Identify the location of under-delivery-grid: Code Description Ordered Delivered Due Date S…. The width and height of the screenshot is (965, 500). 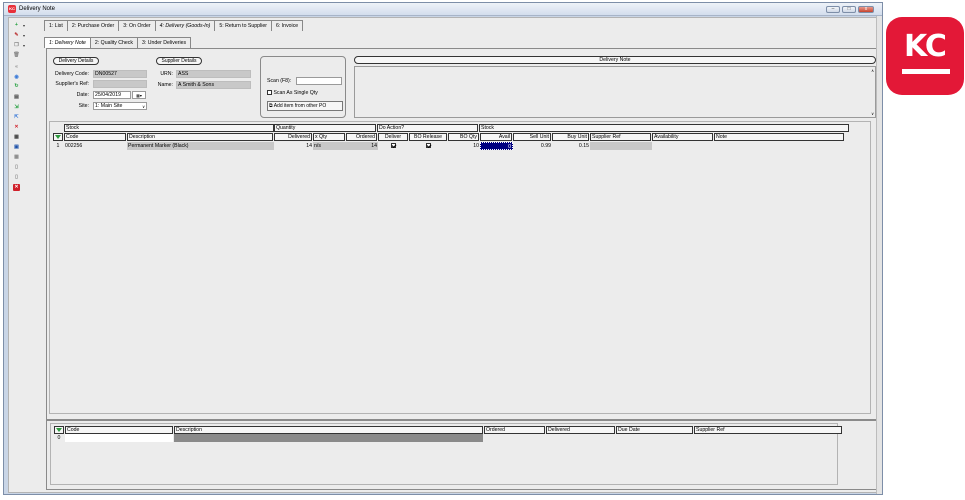
(446, 454).